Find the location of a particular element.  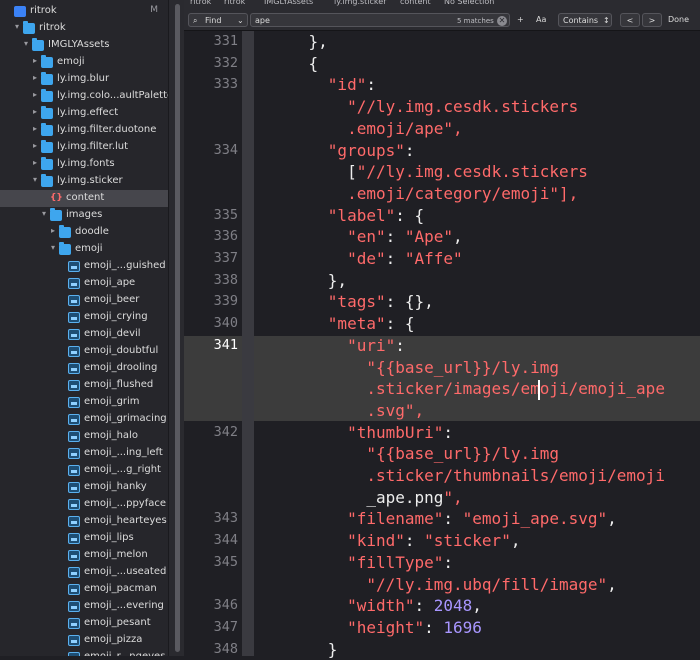

tree-item: emoji_pizza is located at coordinates (84, 640).